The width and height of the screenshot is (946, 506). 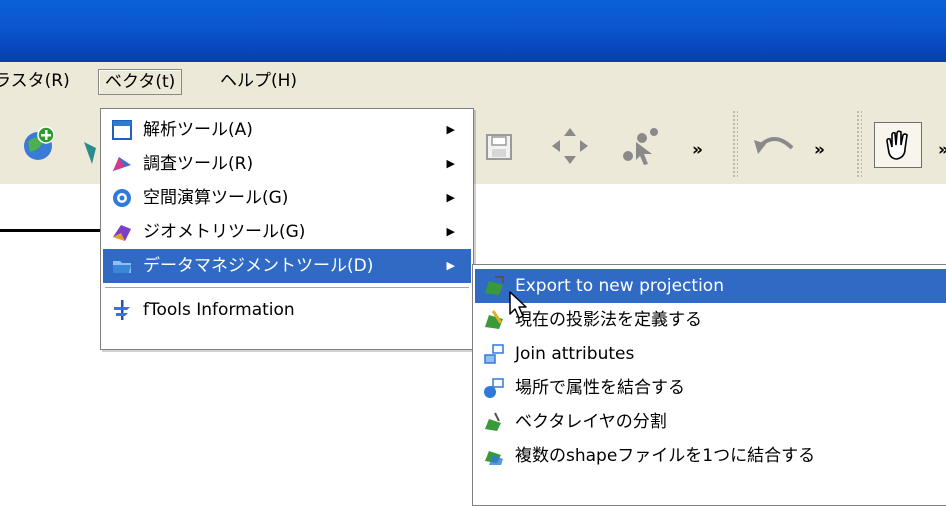 What do you see at coordinates (710, 320) in the screenshot?
I see `menu-item-define-projection: 現在の投影法を定義する` at bounding box center [710, 320].